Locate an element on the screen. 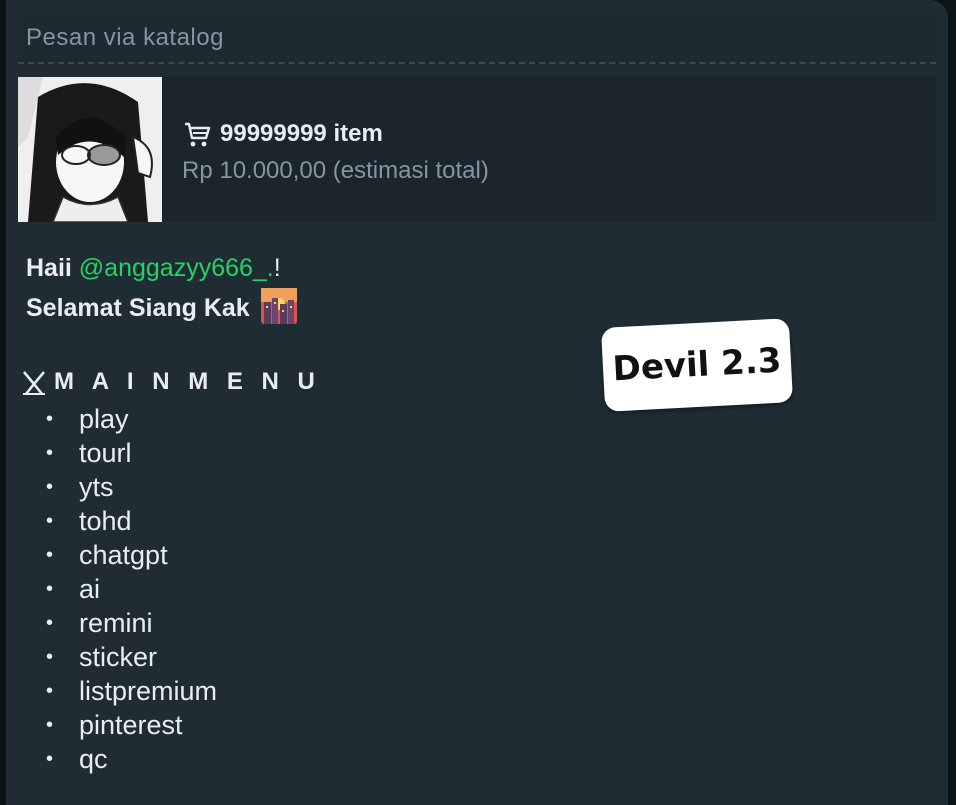 The width and height of the screenshot is (956, 805). menu-item-label: pinterest is located at coordinates (131, 725).